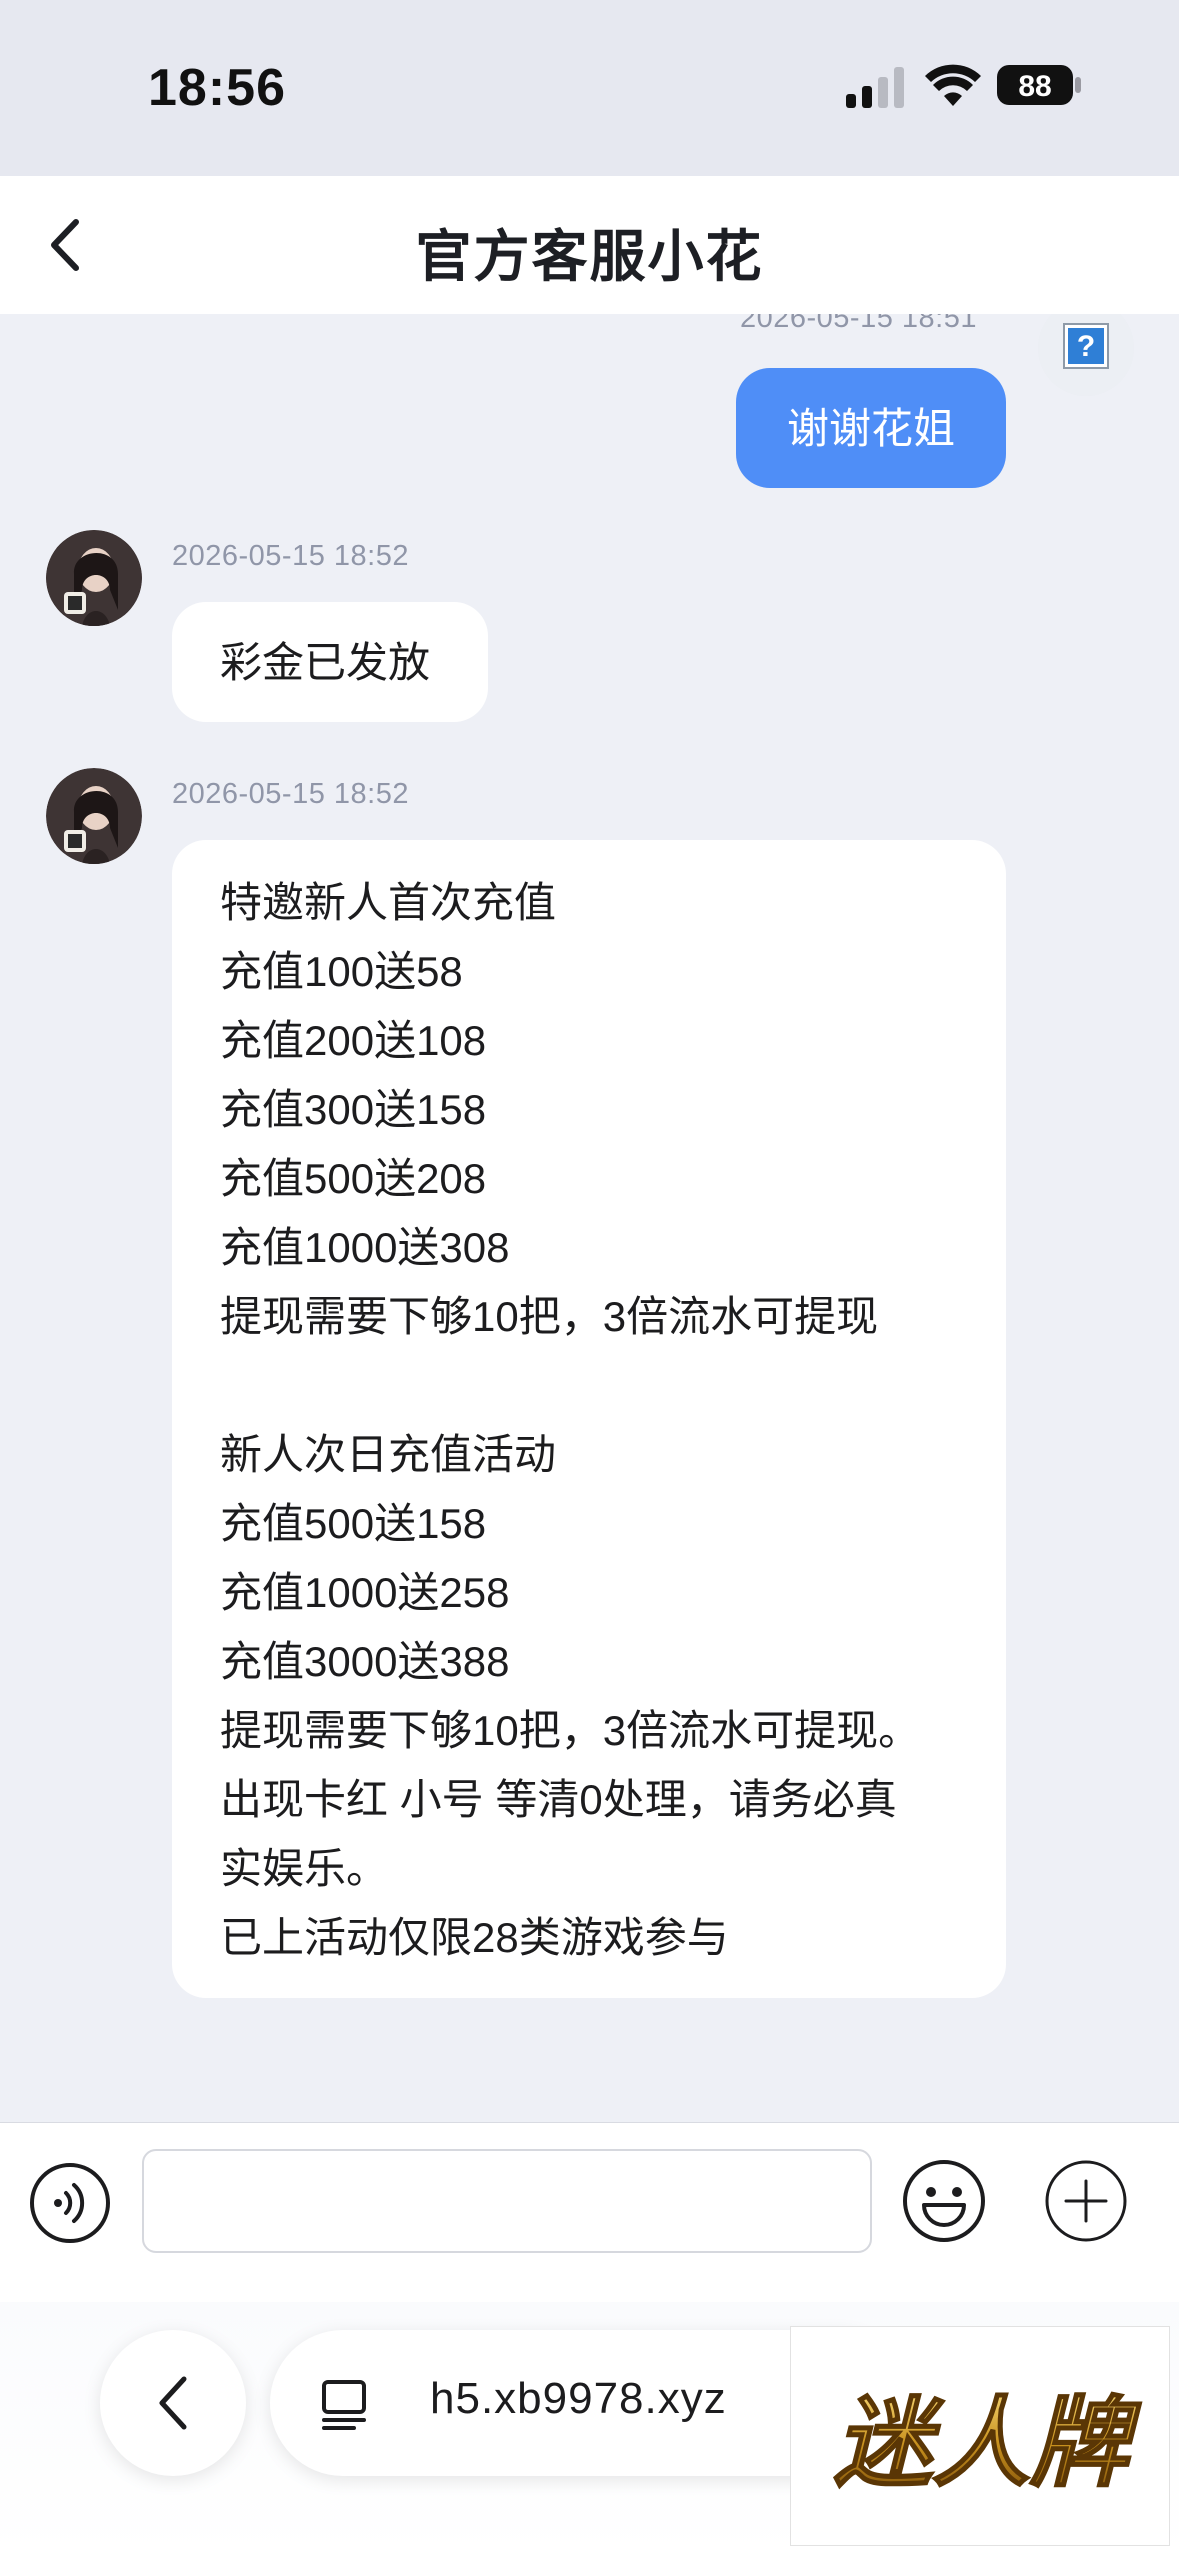 The height and width of the screenshot is (2556, 1179). I want to click on message-line-blank, so click(589, 1385).